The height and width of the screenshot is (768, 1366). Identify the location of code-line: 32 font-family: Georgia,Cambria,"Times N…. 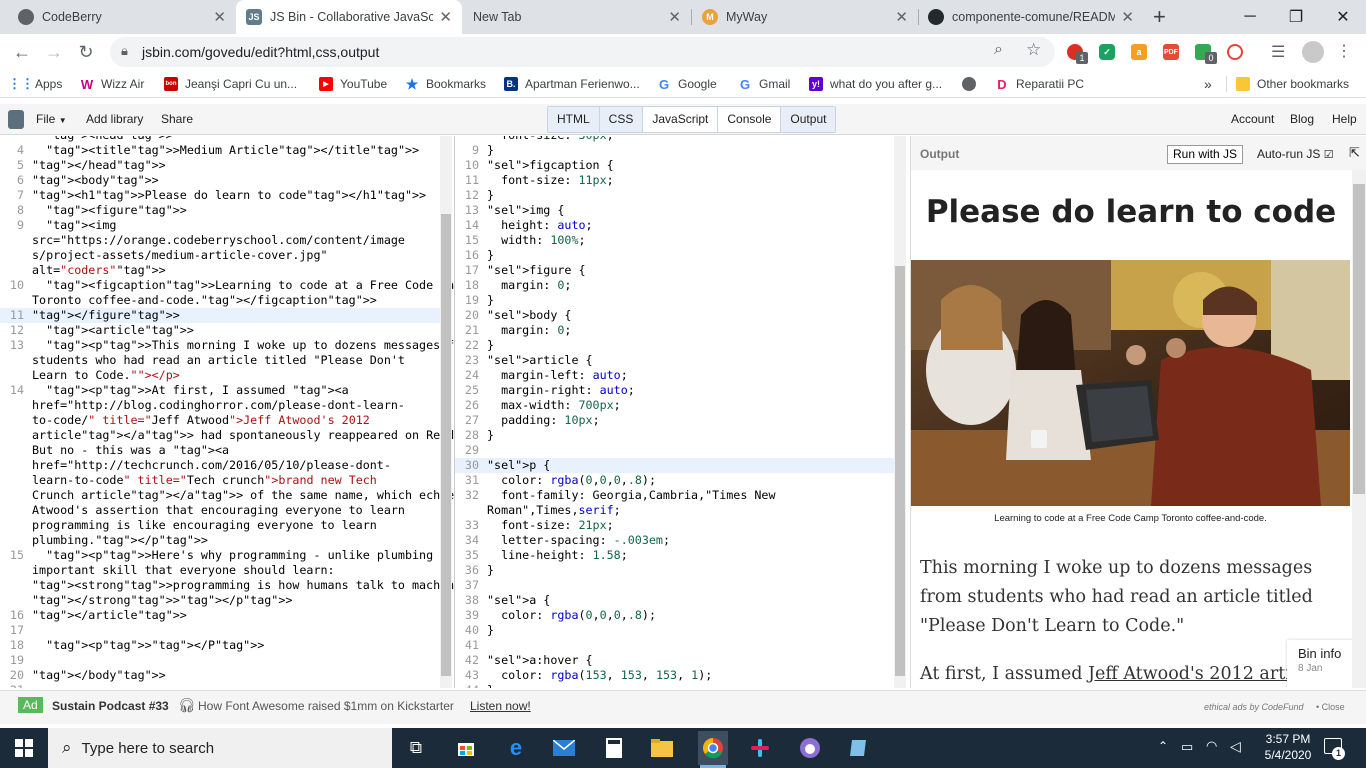
(675, 495).